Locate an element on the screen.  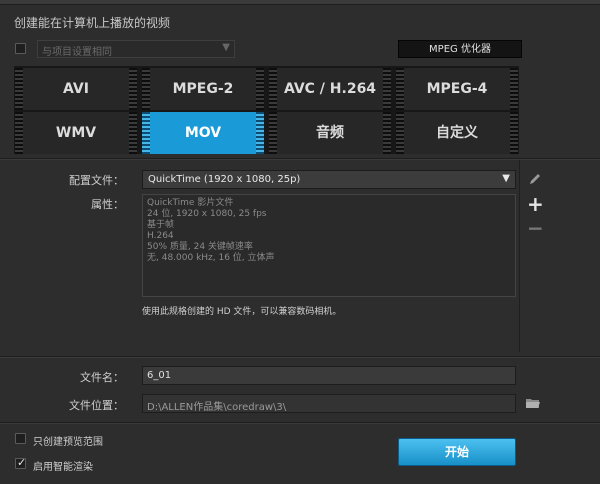
folder-icon is located at coordinates (533, 404).